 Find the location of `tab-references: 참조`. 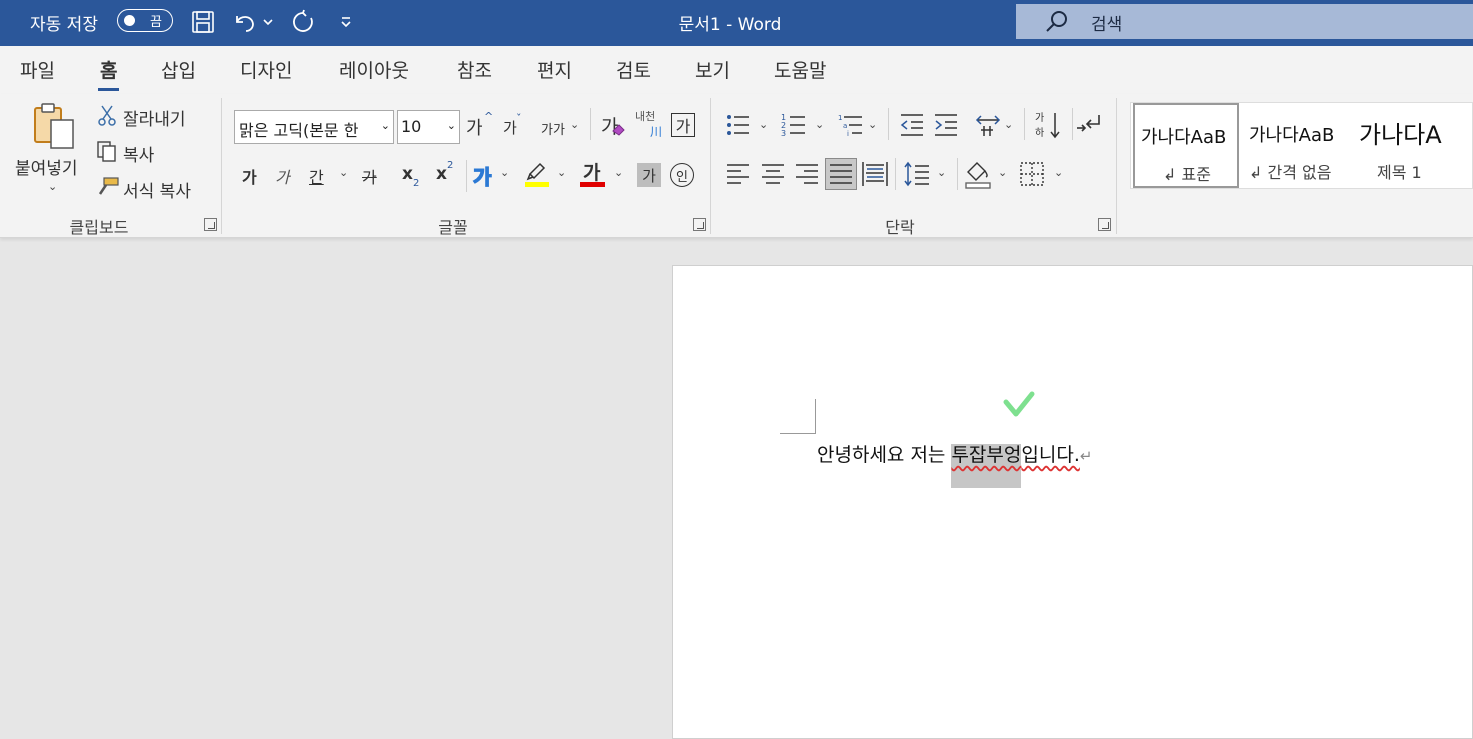

tab-references: 참조 is located at coordinates (474, 69).